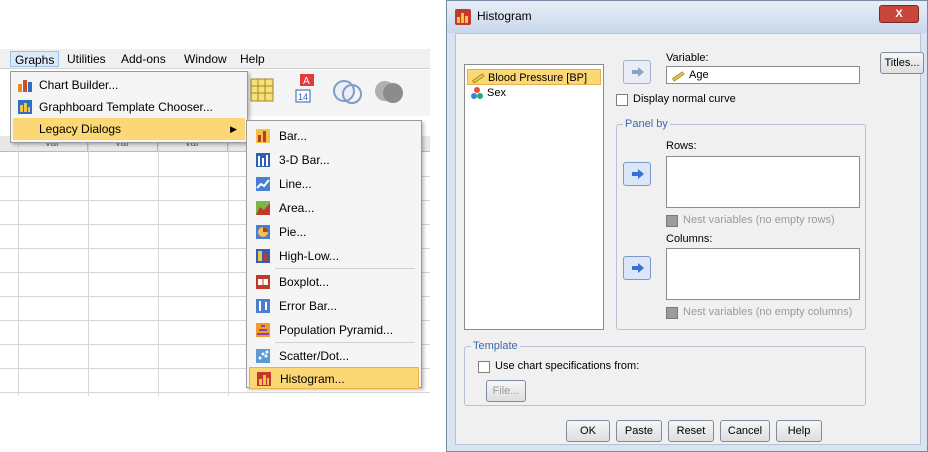 The width and height of the screenshot is (928, 452). I want to click on cancel-button: Cancel, so click(745, 431).